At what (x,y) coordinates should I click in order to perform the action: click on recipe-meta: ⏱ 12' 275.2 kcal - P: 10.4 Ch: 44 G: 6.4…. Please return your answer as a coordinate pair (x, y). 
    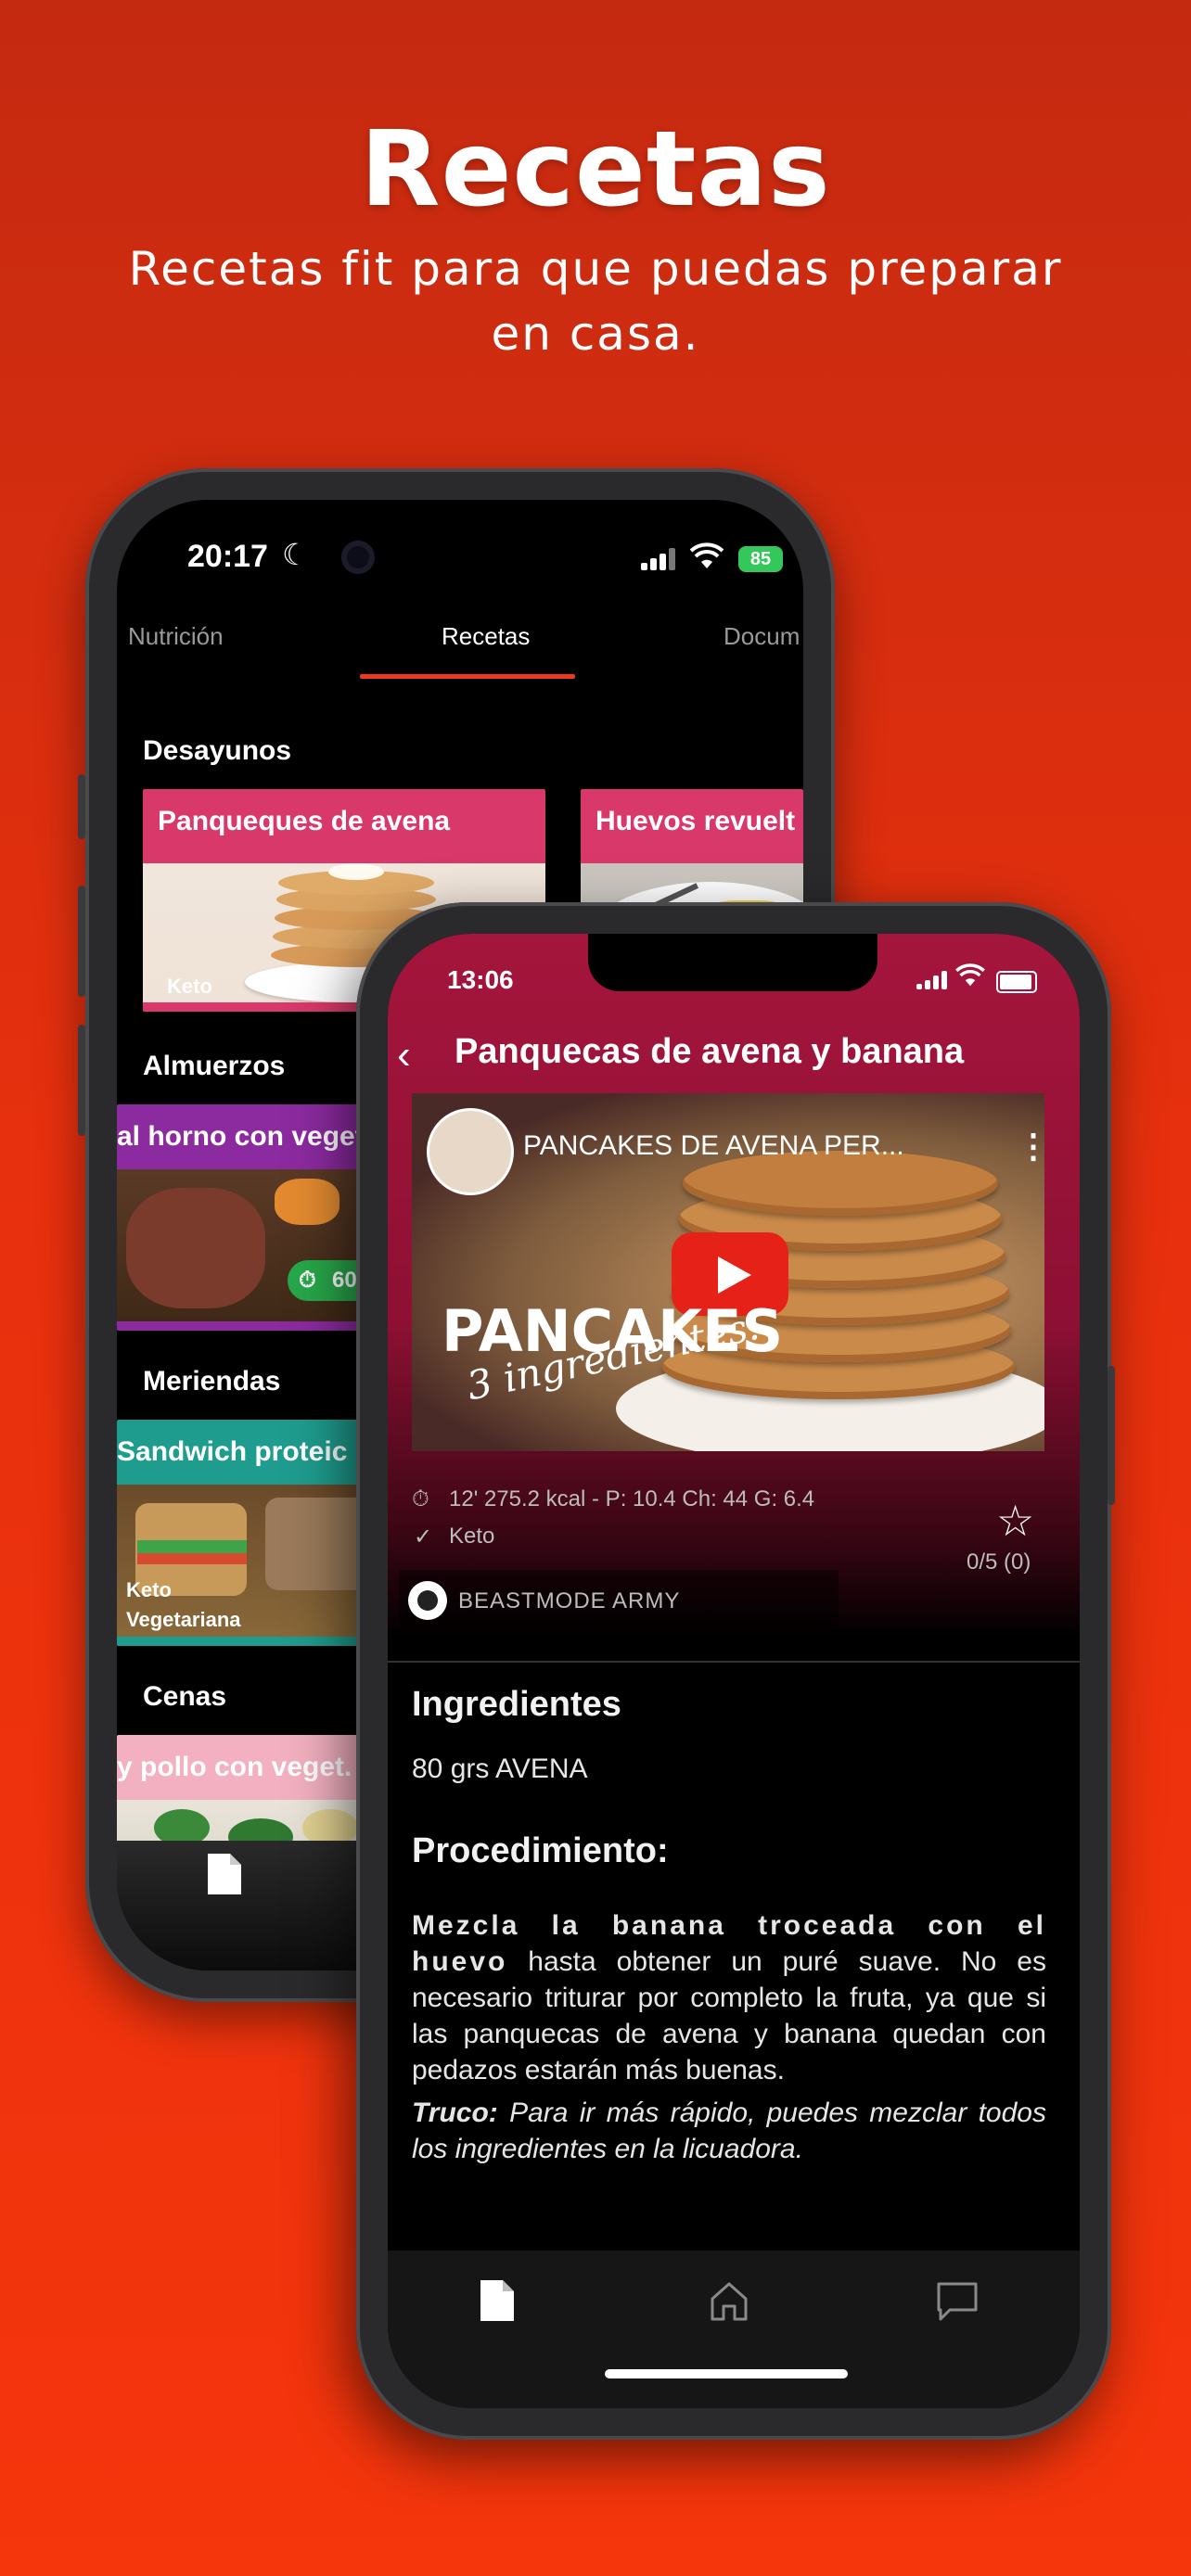
    Looking at the image, I should click on (734, 1553).